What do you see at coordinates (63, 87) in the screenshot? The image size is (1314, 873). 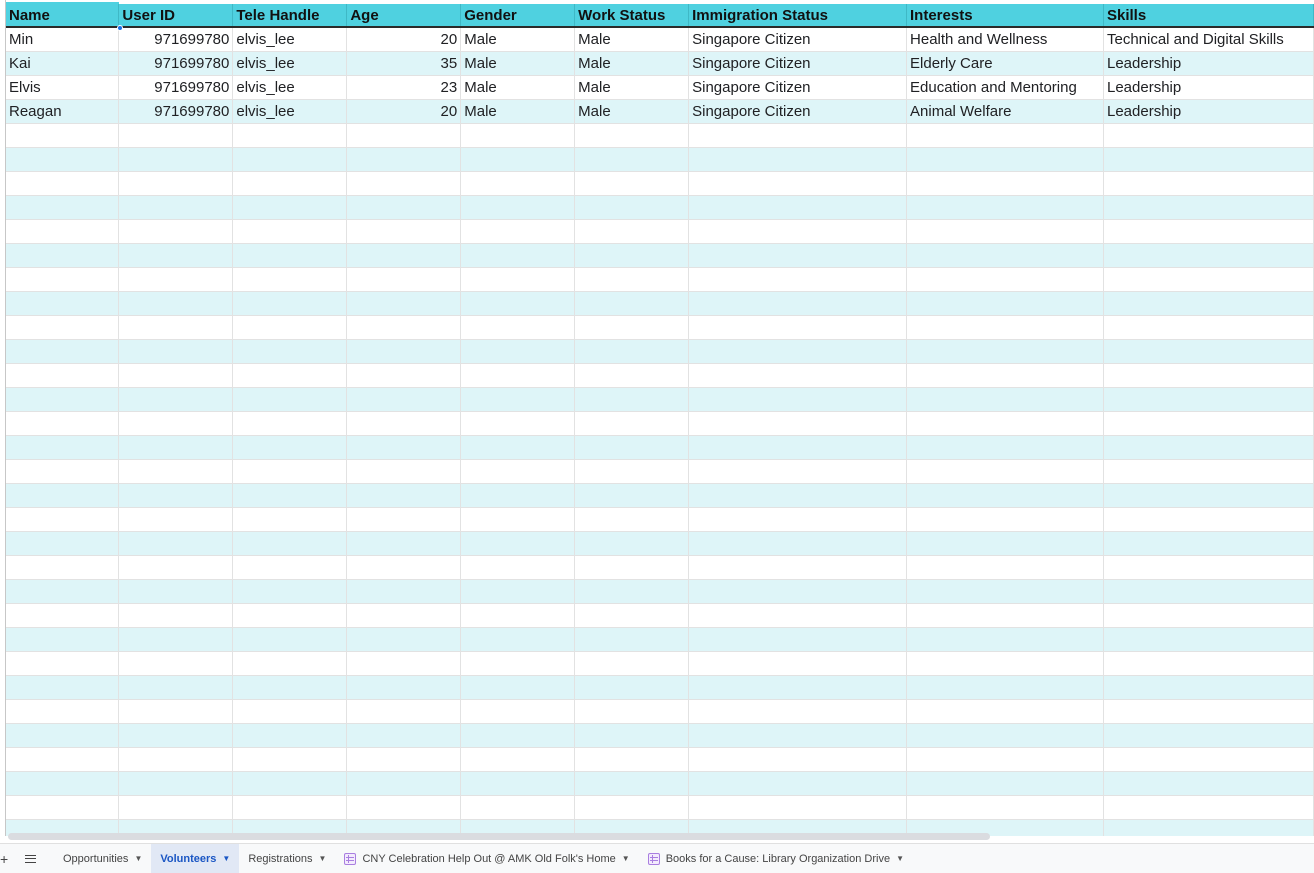 I see `cell-name: Elvis` at bounding box center [63, 87].